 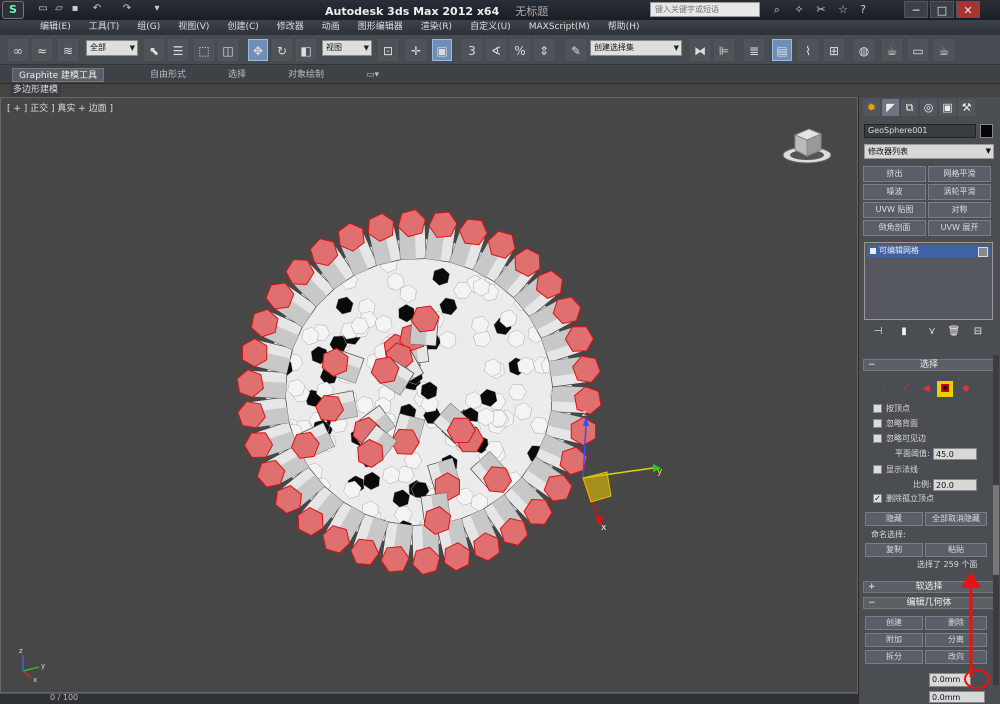 I want to click on menu-tools: 工具(T), so click(x=104, y=27).